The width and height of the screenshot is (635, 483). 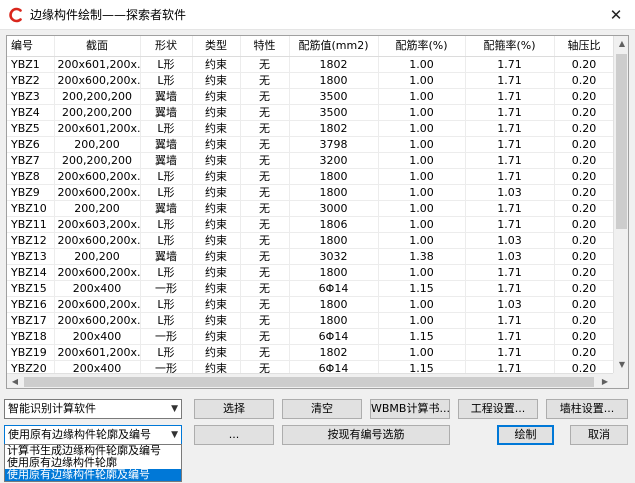 I want to click on table-row: YBZ2 200x600,200x... L形 约束无 1800 1.00 1.71 0.20, so click(x=311, y=80).